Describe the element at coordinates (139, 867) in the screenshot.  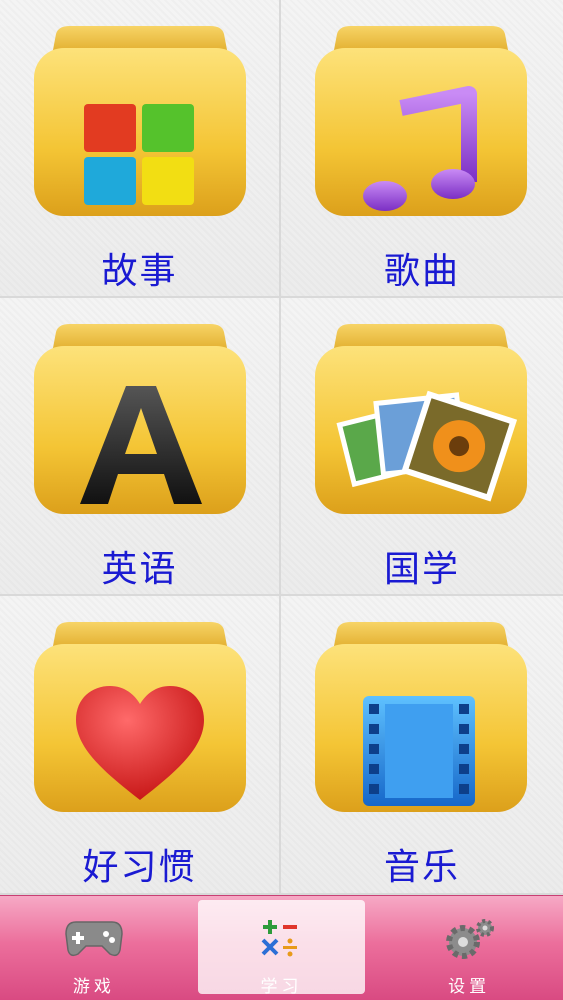
I see `menu-item-label: 好习惯` at that location.